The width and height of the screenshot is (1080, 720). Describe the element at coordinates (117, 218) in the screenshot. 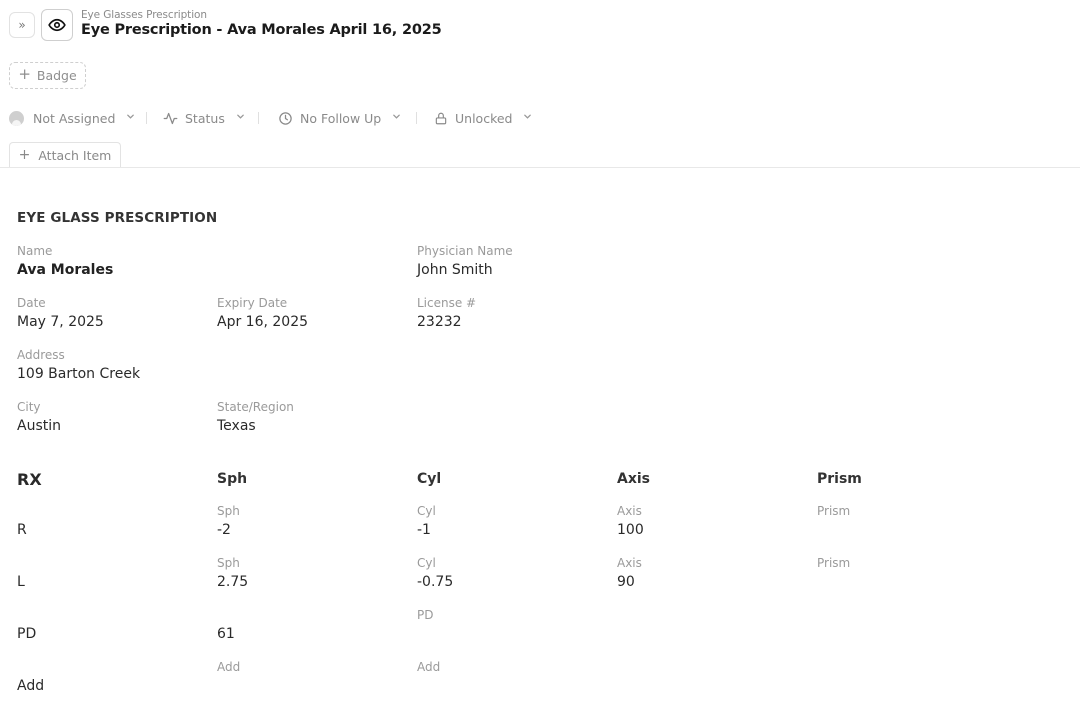

I see `section-title: EYE GLASS PRESCRIPTION` at that location.